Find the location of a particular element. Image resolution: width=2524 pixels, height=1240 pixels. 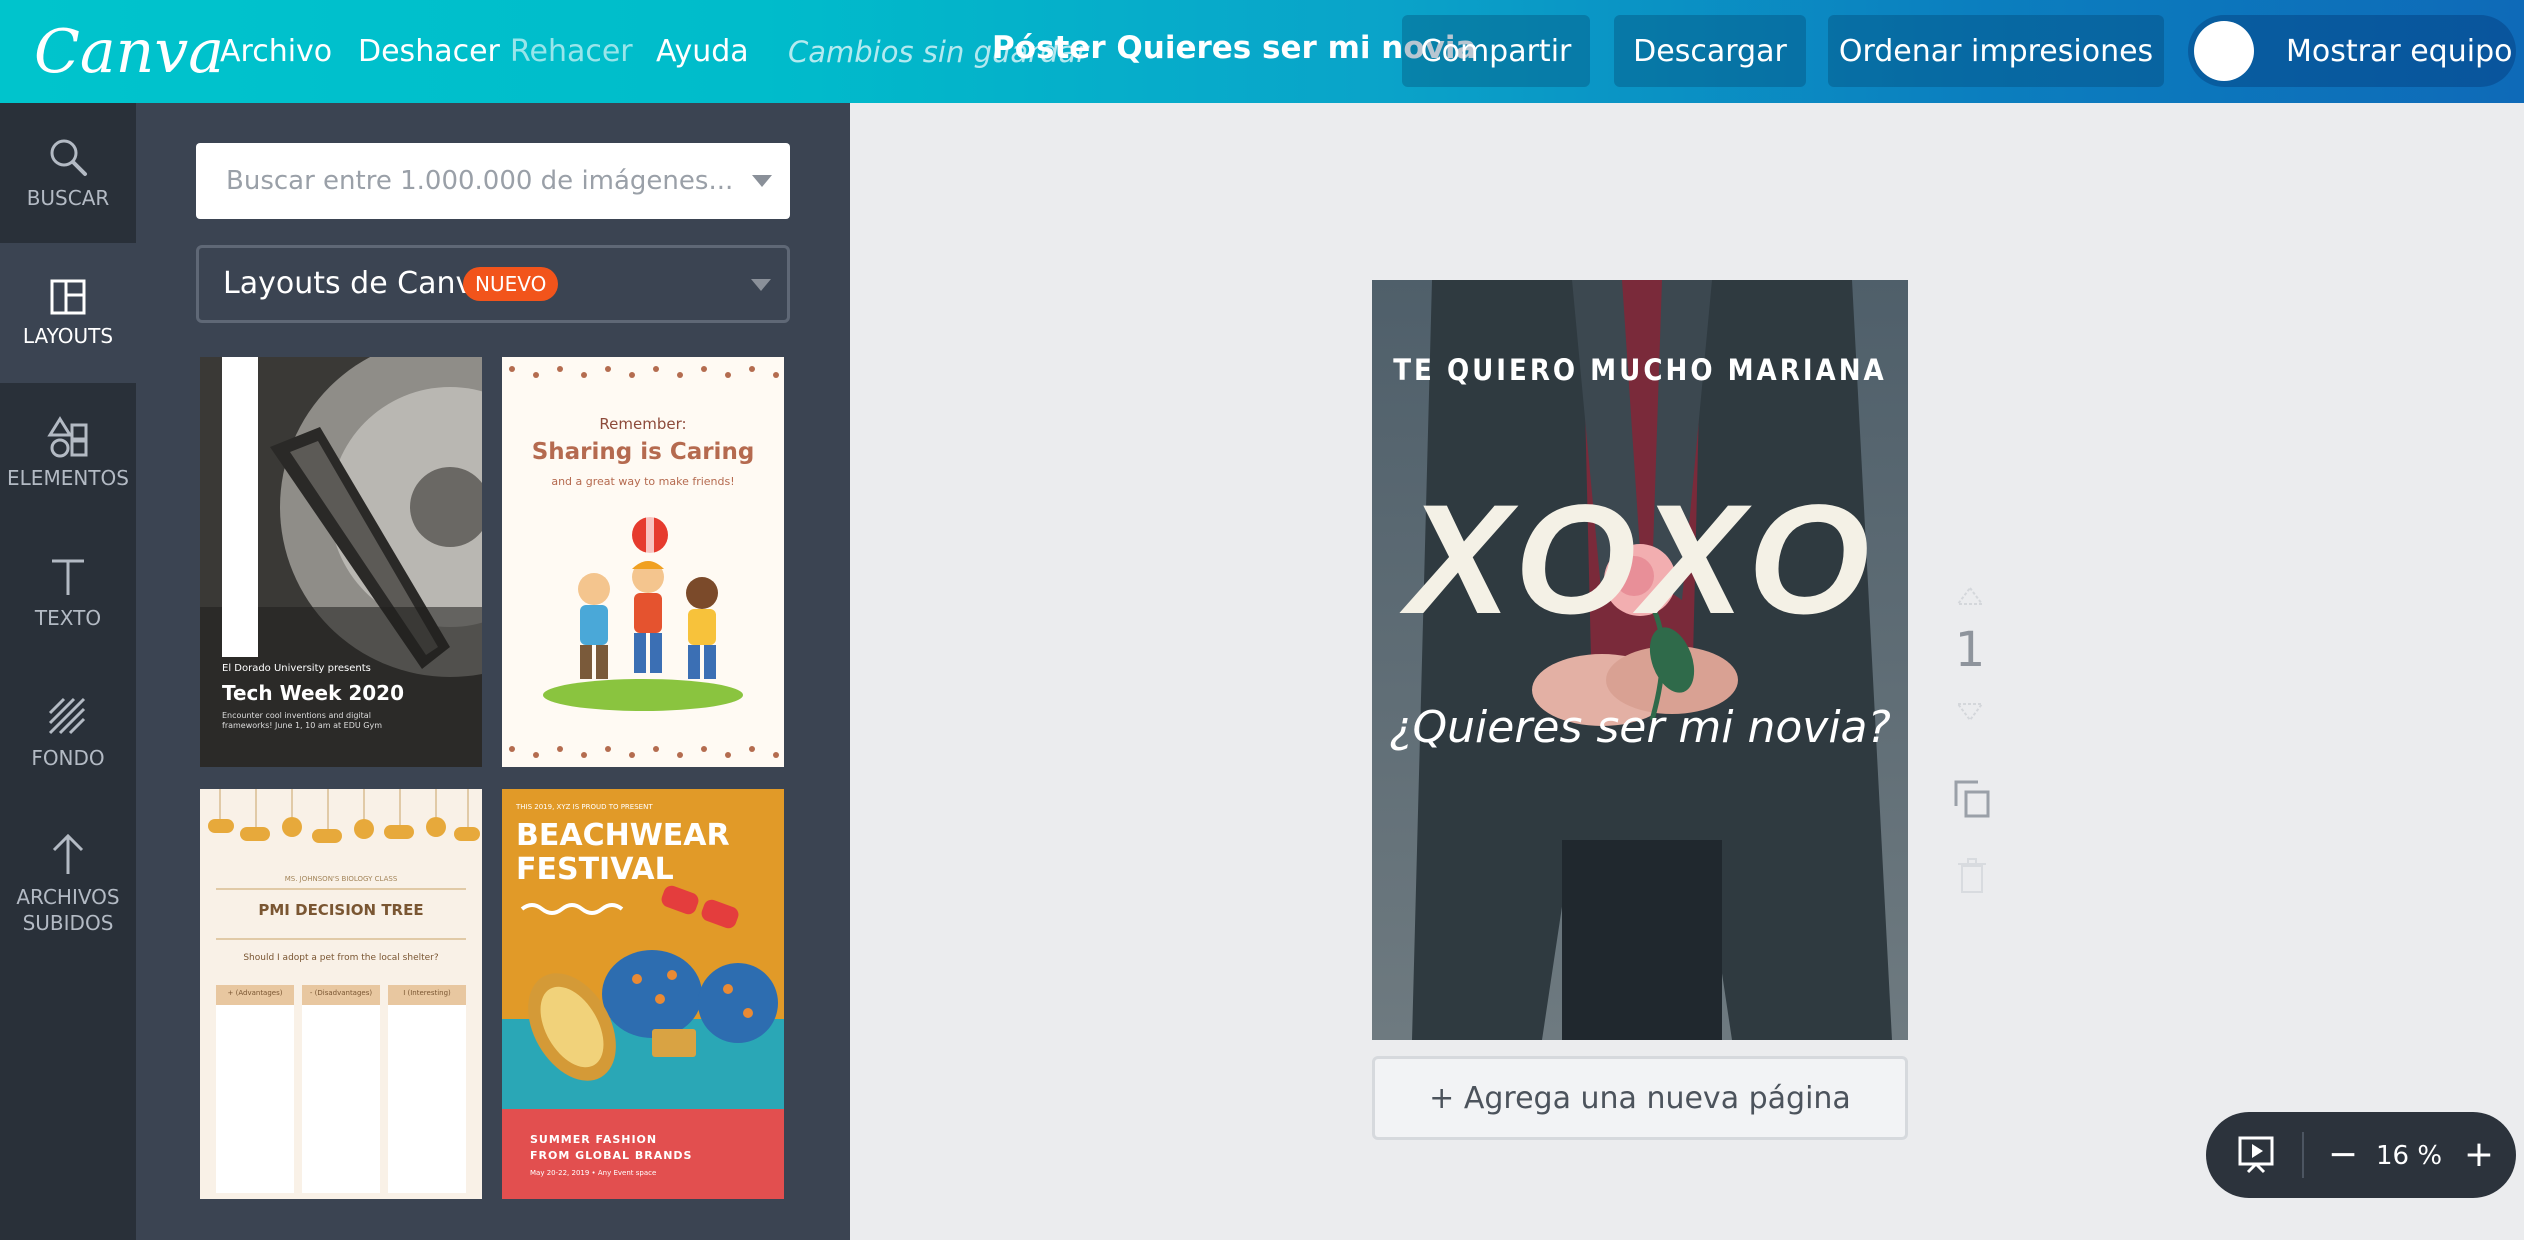

rail-label: FONDO is located at coordinates (68, 758).